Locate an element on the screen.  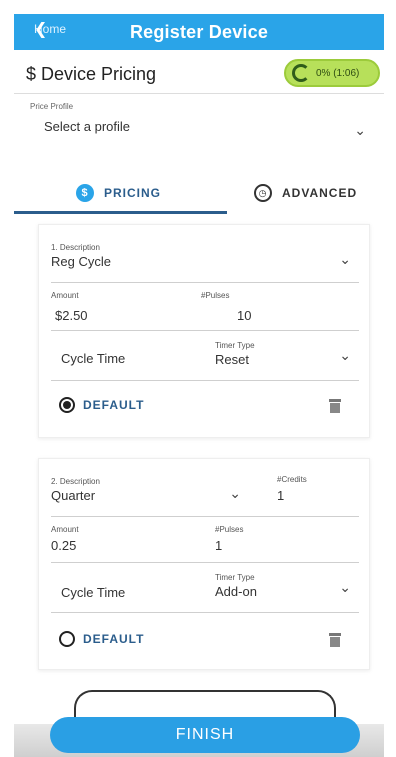
amount-pulses-row: Amount $2.50 #Pulses 10 is located at coordinates (205, 310).